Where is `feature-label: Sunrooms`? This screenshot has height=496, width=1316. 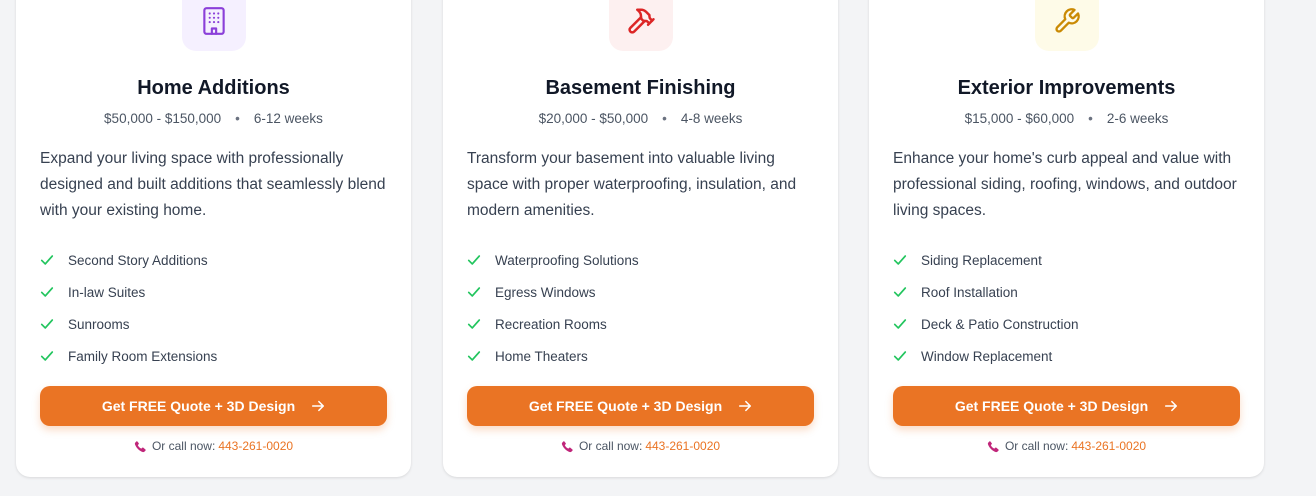 feature-label: Sunrooms is located at coordinates (99, 324).